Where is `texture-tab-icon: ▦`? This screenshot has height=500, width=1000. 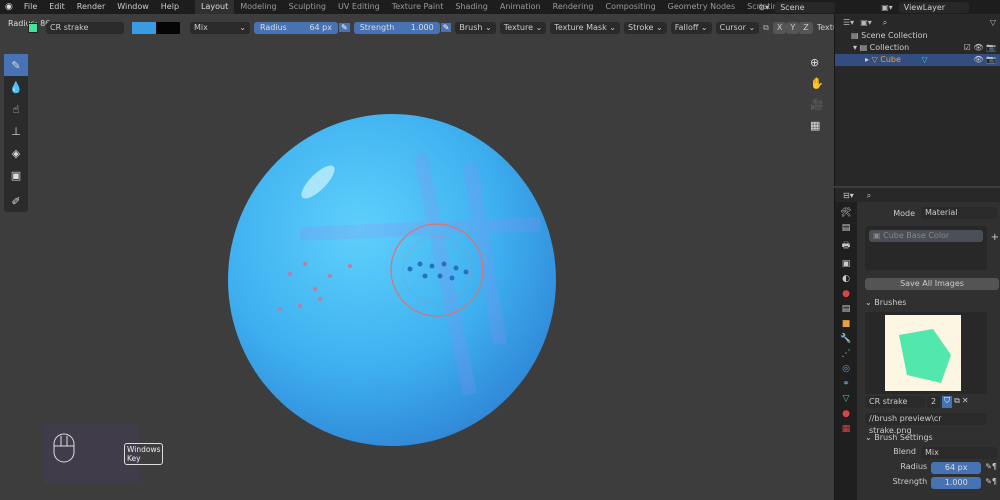 texture-tab-icon: ▦ is located at coordinates (846, 429).